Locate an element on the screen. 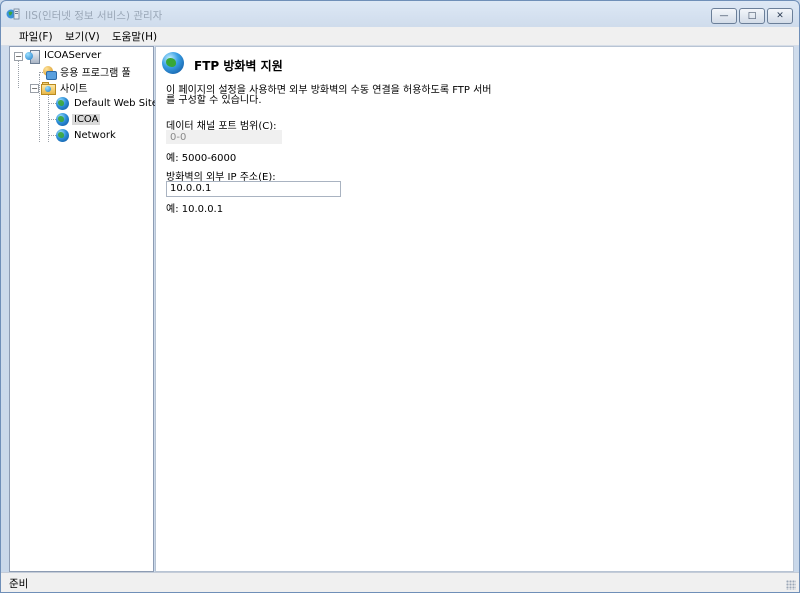 The image size is (800, 593). minimize-button: — is located at coordinates (724, 16).